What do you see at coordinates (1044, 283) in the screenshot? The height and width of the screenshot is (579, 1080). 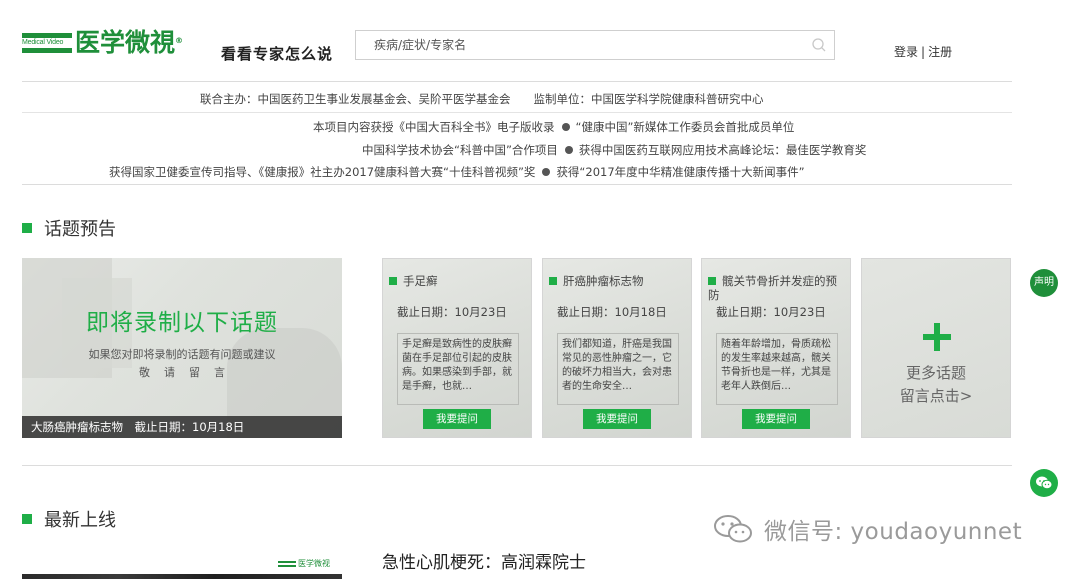 I see `statement-button: 声明` at bounding box center [1044, 283].